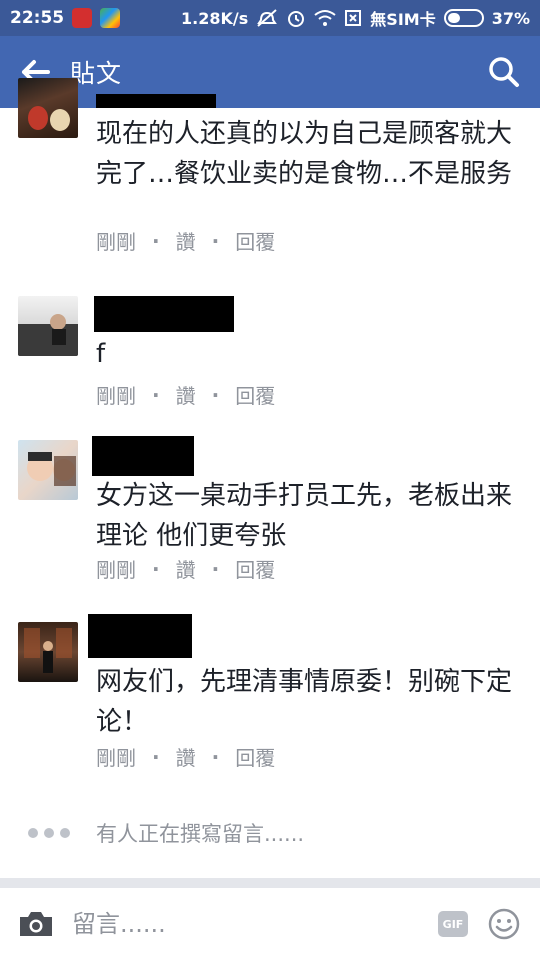  I want to click on comment-input, so click(222, 924).